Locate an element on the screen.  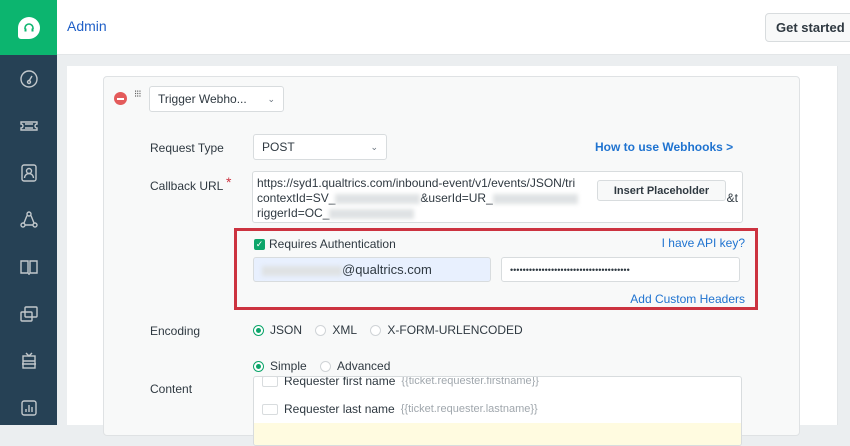
url-part: riggerId=OC_ is located at coordinates (293, 213).